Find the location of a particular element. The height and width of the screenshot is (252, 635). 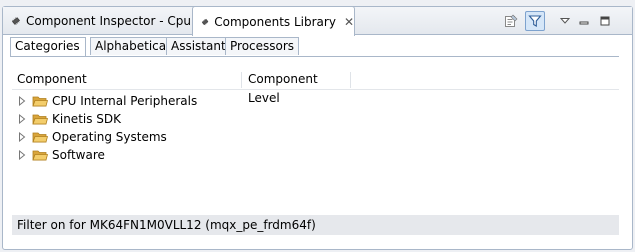

filter-icon is located at coordinates (535, 21).